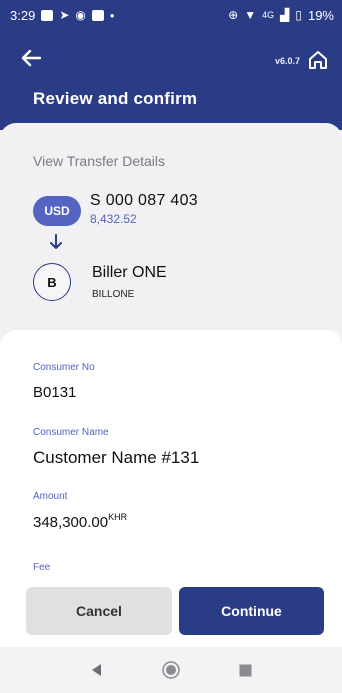 This screenshot has height=693, width=342. What do you see at coordinates (298, 15) in the screenshot?
I see `battery-icon: ▯` at bounding box center [298, 15].